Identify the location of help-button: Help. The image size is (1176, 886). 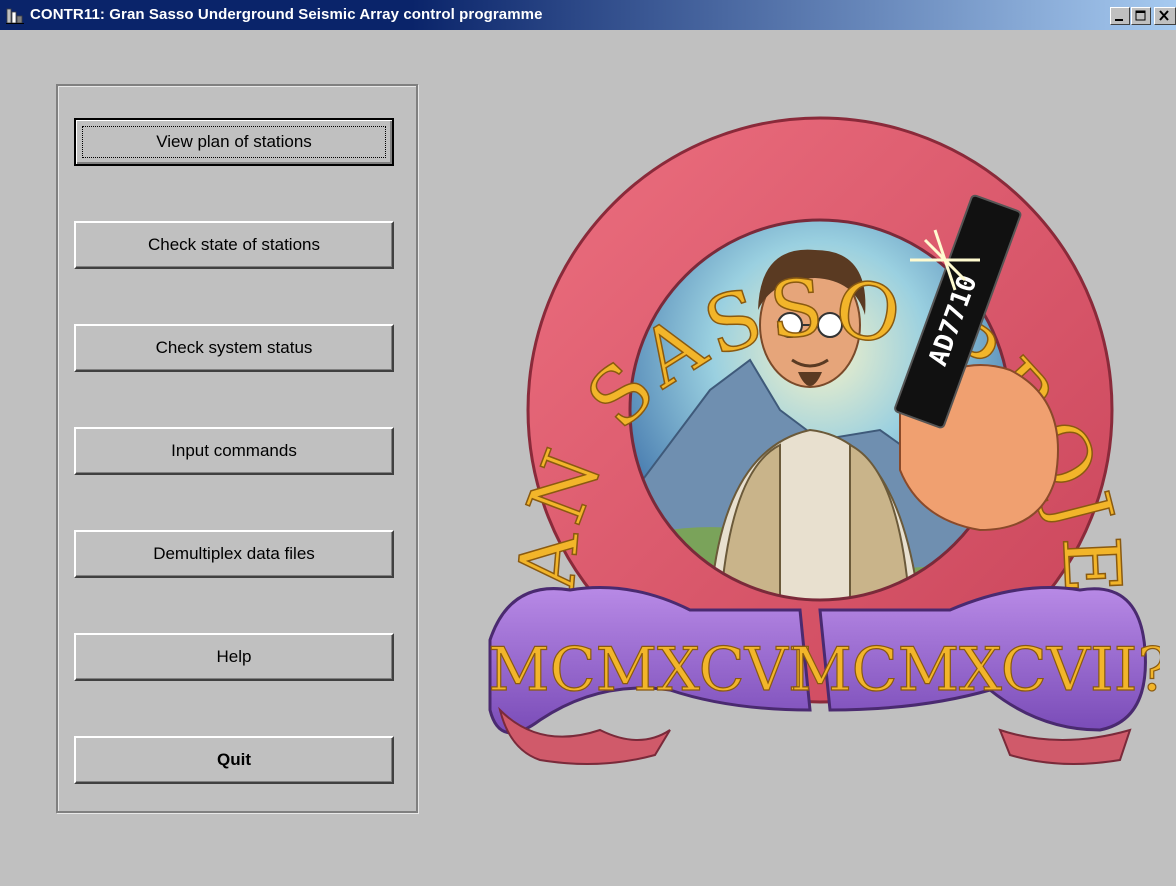
(234, 657).